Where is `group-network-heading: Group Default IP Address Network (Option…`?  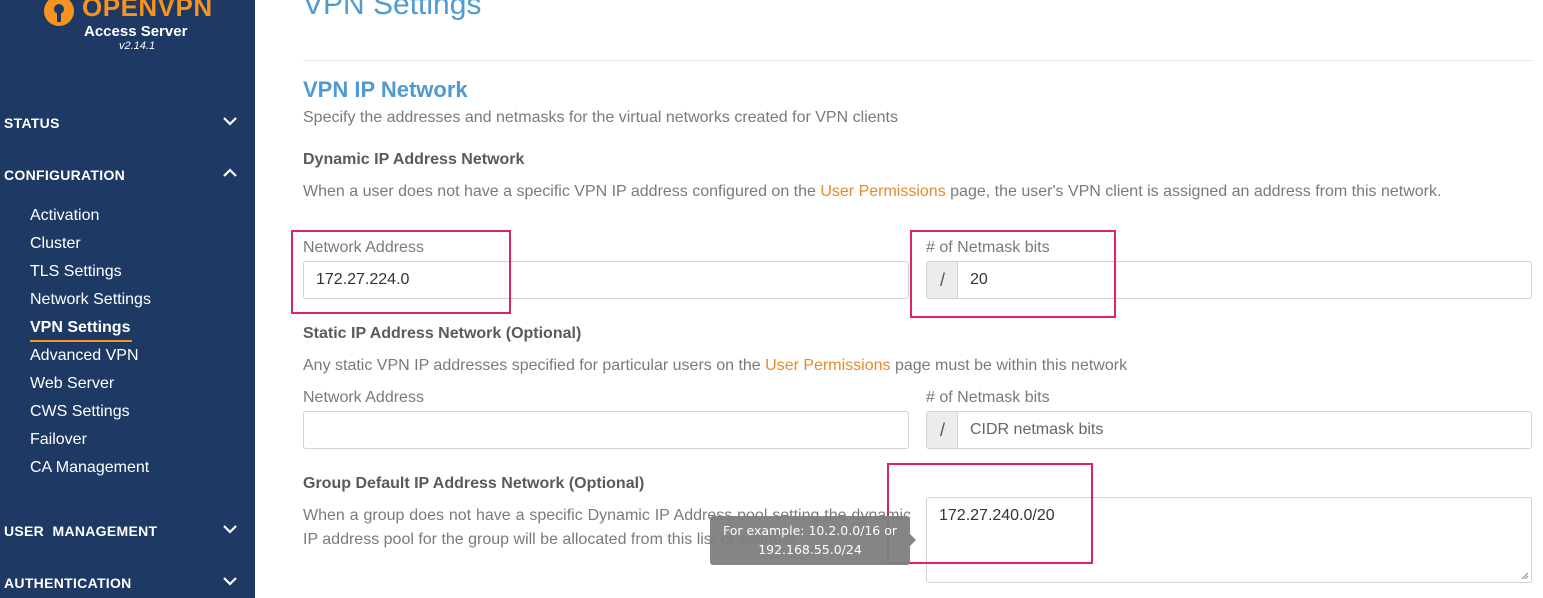
group-network-heading: Group Default IP Address Network (Option… is located at coordinates (474, 483).